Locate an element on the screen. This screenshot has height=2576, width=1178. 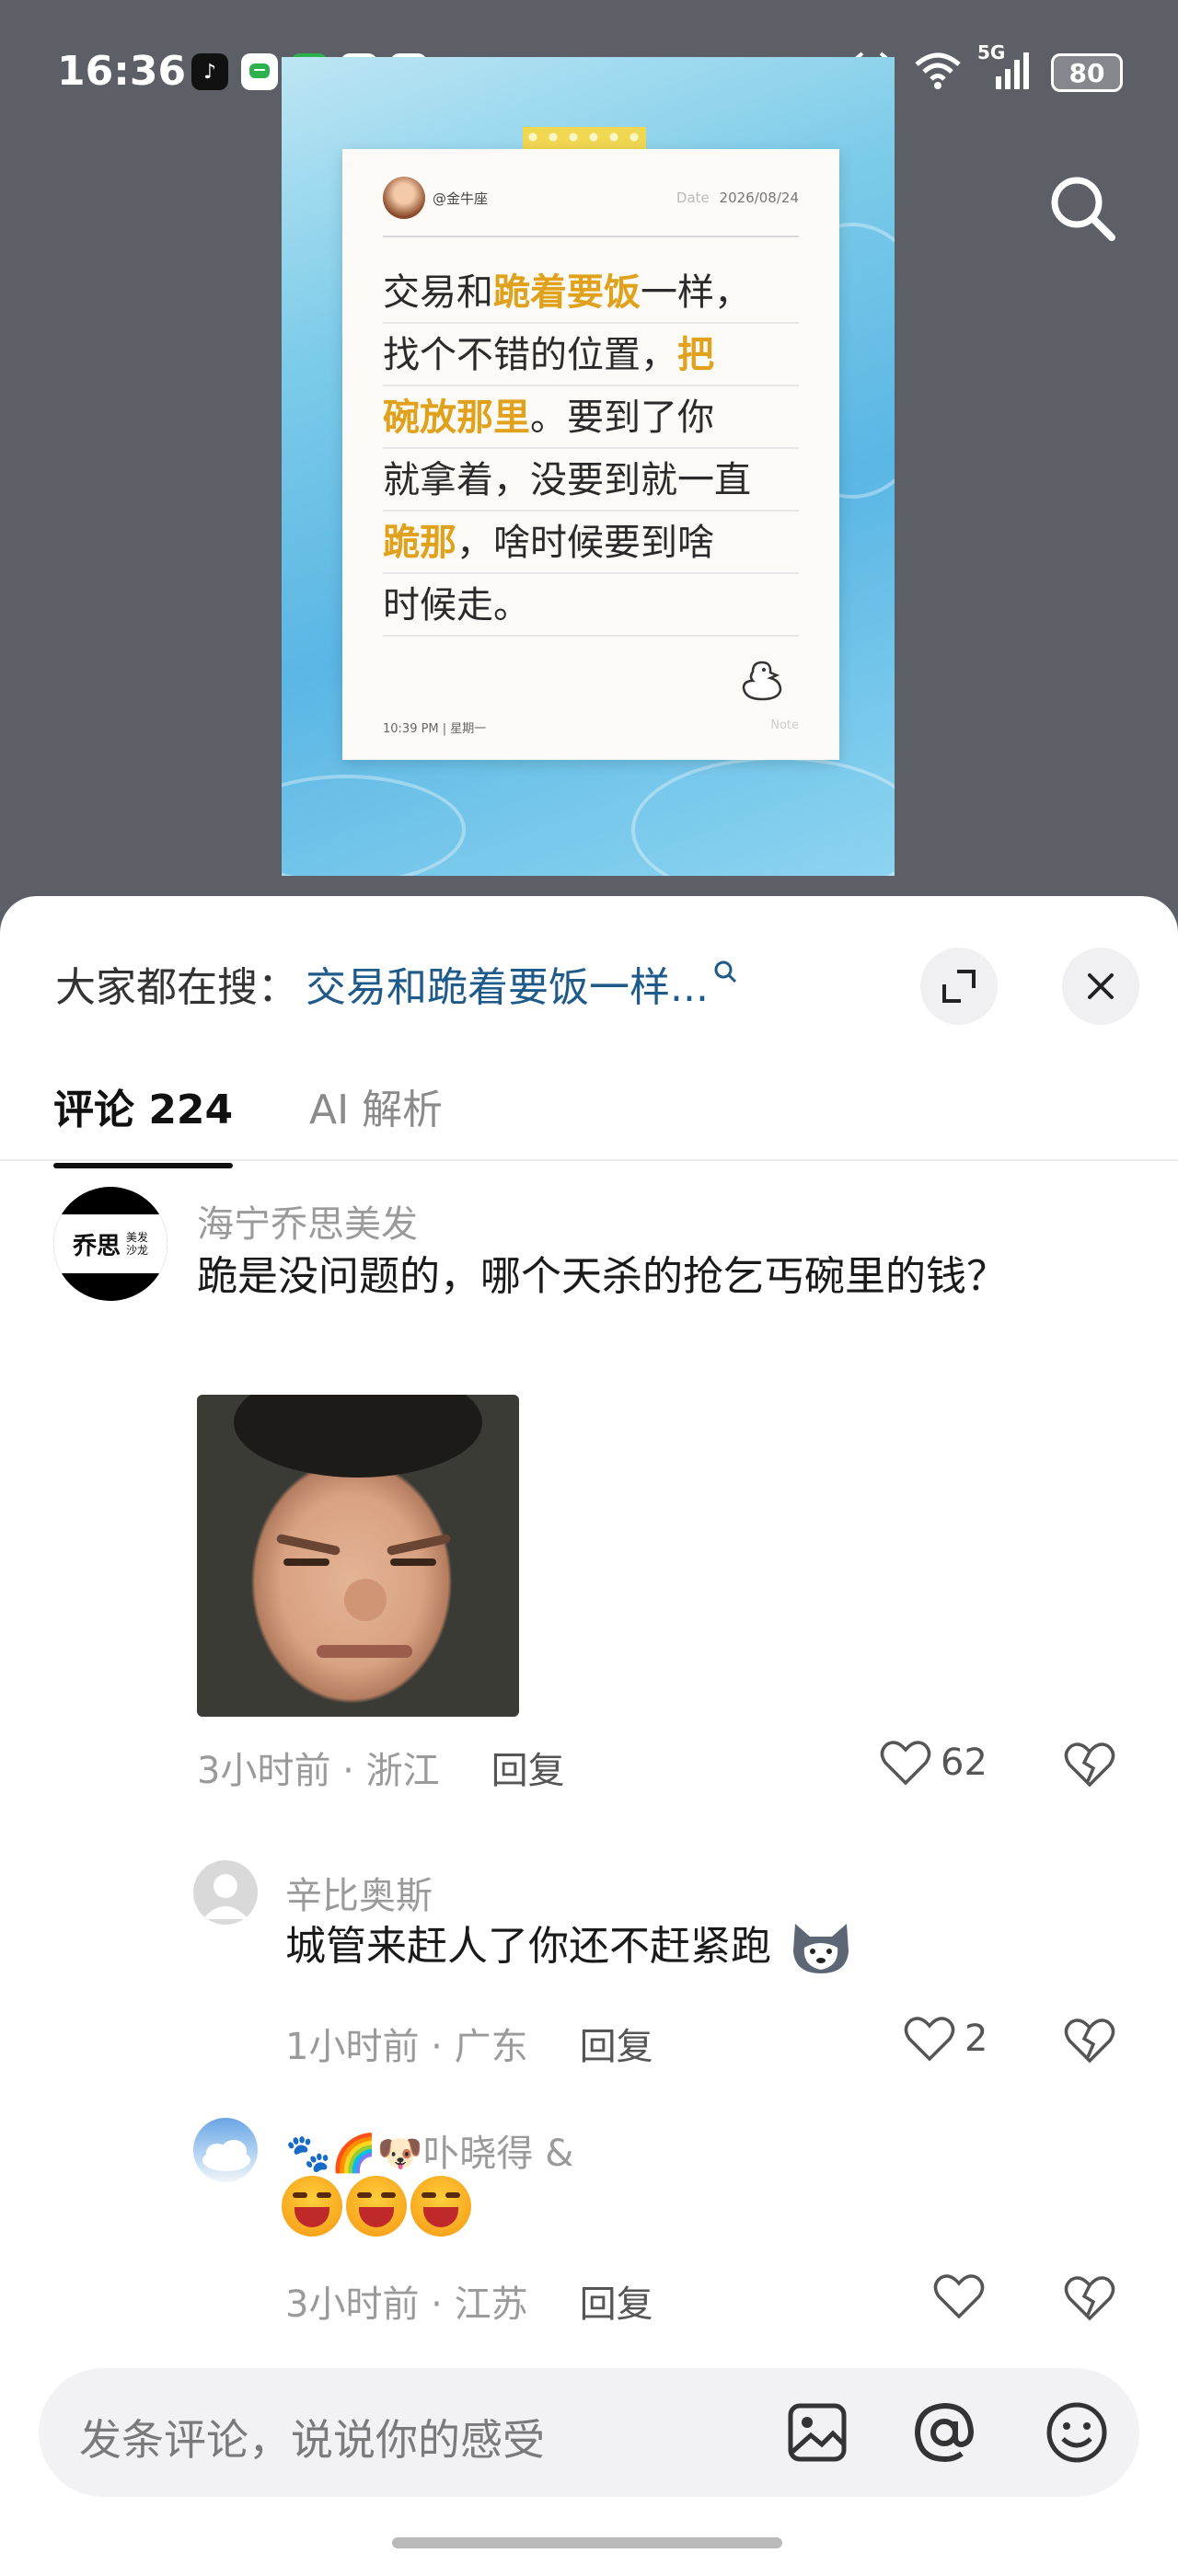
note-line: 碗放那里。要到了你 is located at coordinates (591, 417).